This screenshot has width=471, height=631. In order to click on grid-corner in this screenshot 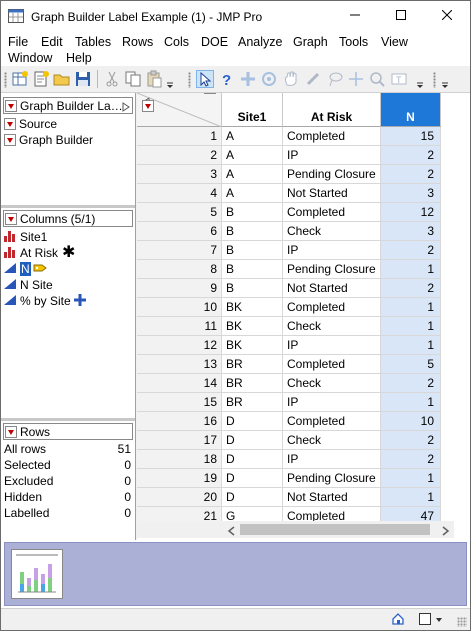, I will do `click(179, 110)`.